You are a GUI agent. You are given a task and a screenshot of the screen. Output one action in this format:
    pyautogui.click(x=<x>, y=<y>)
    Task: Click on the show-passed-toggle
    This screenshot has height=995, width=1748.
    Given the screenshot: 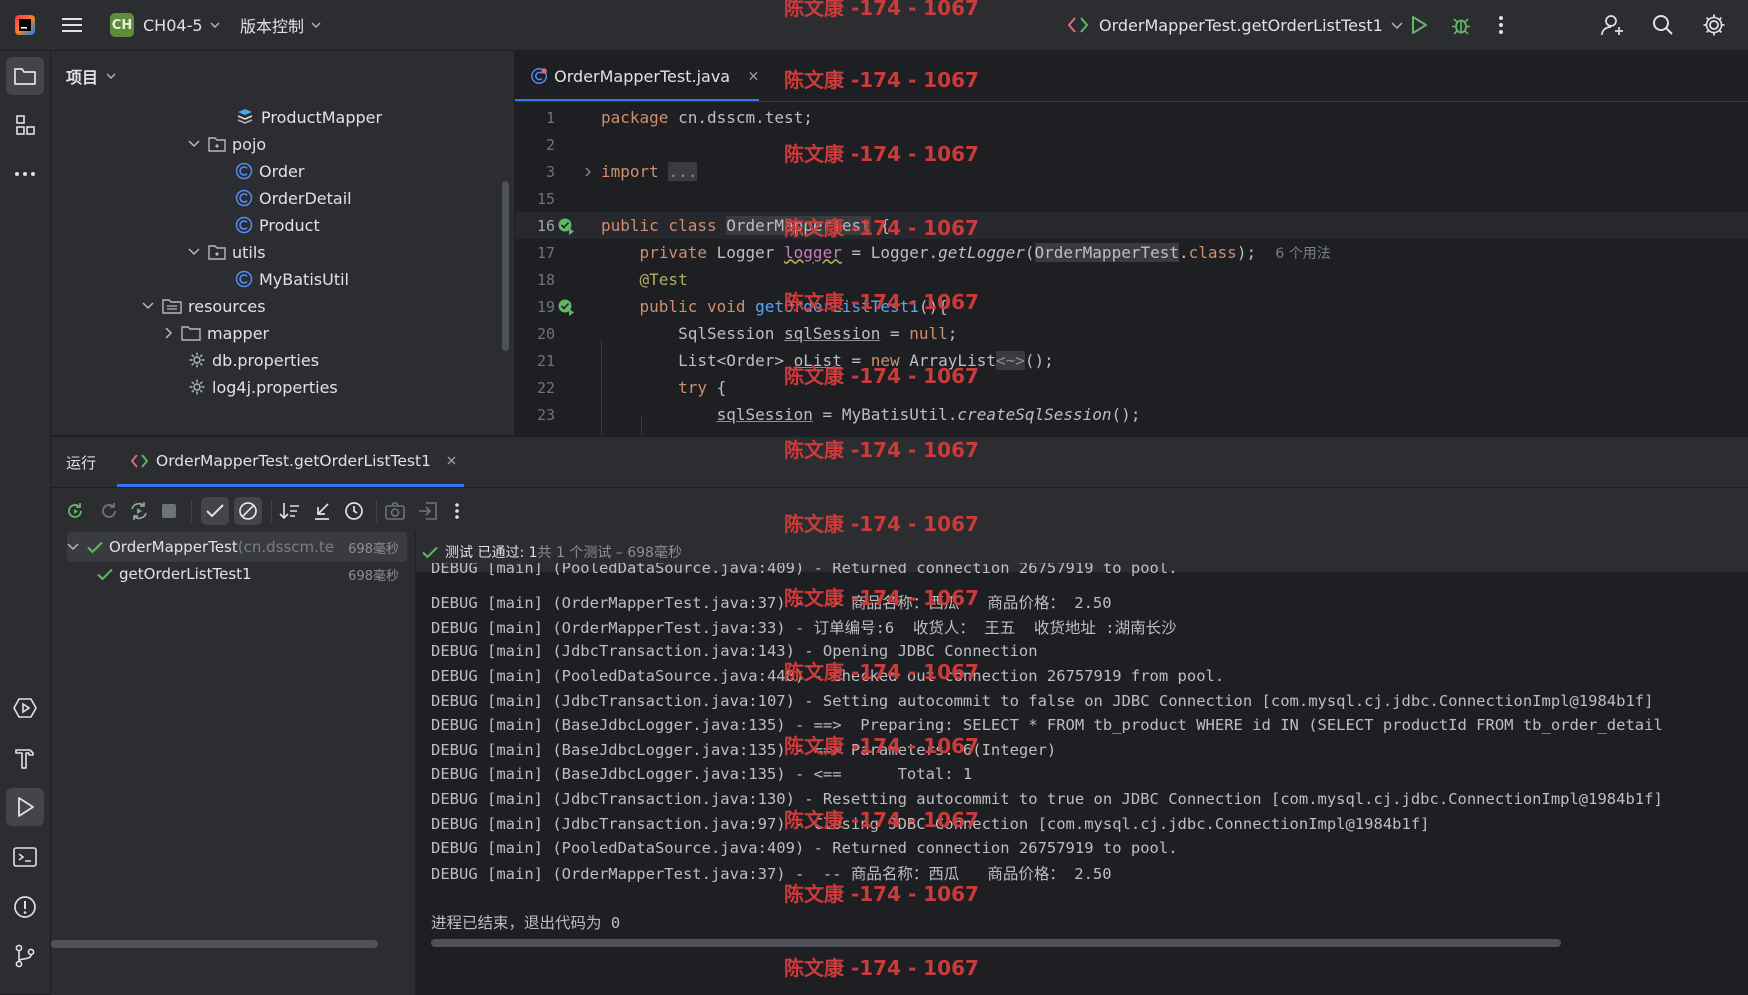 What is the action you would take?
    pyautogui.click(x=215, y=511)
    